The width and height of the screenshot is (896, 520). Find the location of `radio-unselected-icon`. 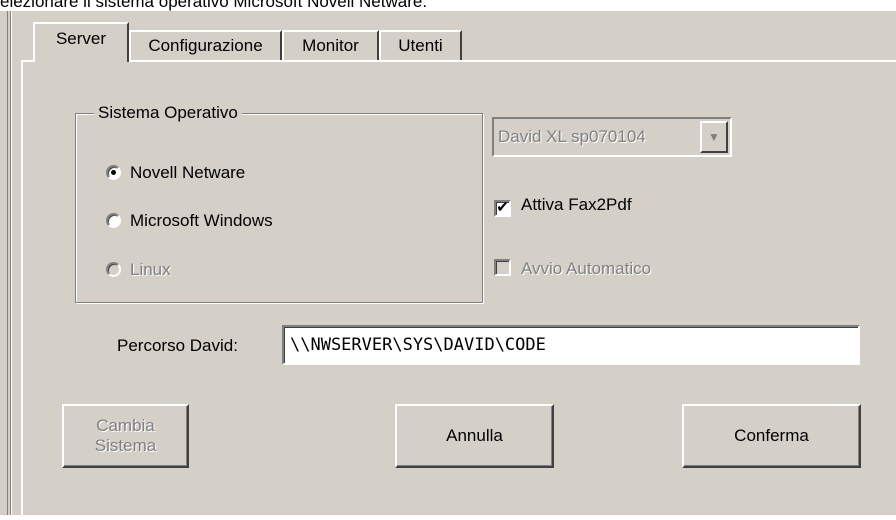

radio-unselected-icon is located at coordinates (113, 220).